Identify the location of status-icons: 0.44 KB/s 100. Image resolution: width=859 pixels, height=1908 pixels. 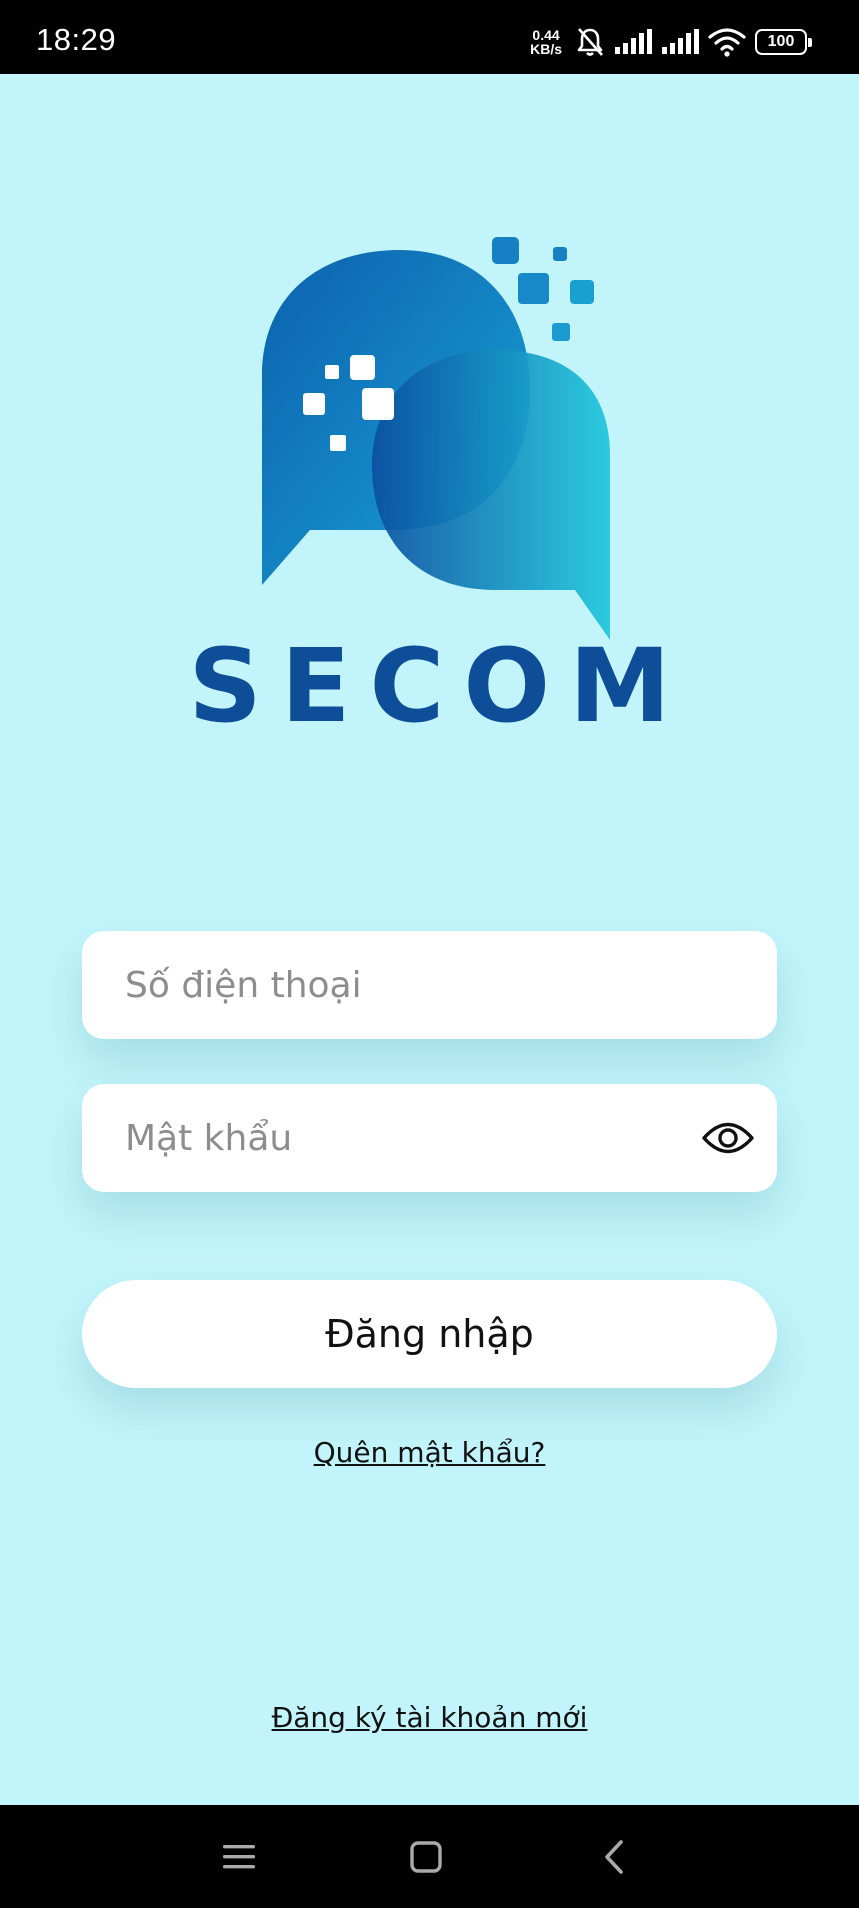
(671, 42).